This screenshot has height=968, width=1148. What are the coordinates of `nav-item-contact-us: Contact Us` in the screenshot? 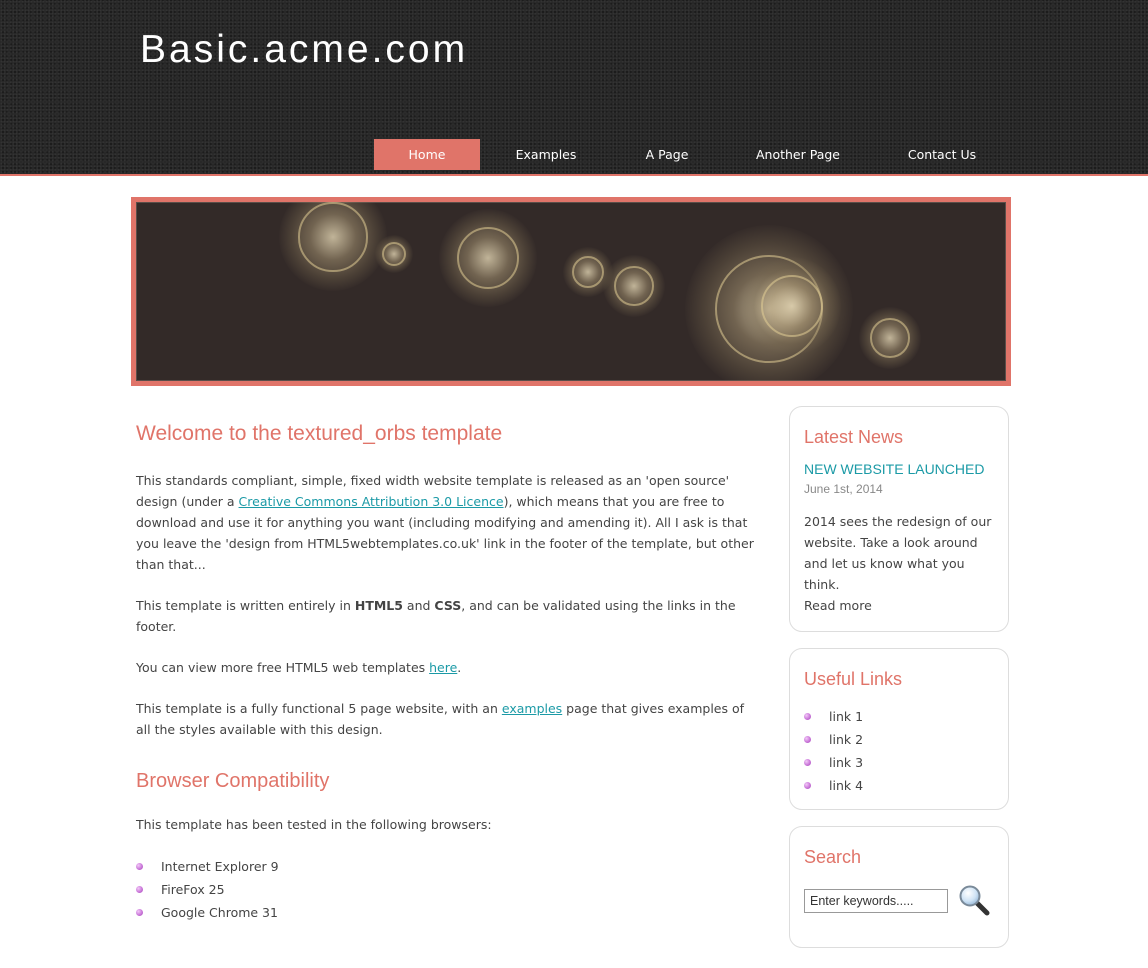 It's located at (942, 154).